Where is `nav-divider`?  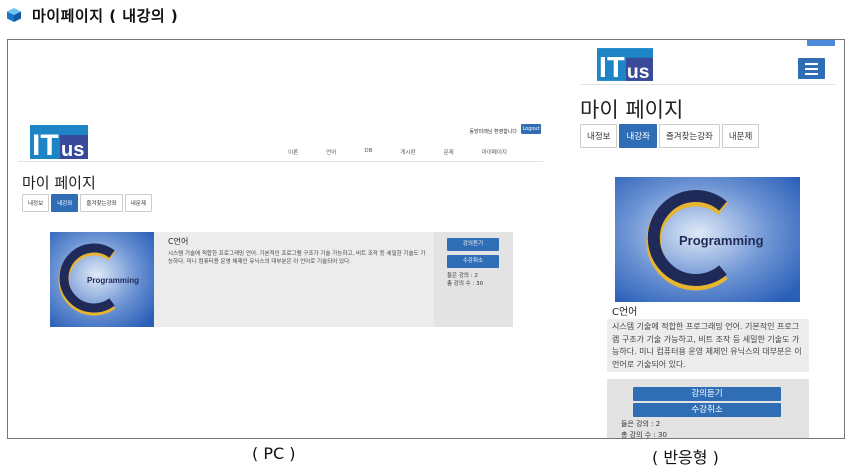 nav-divider is located at coordinates (280, 161).